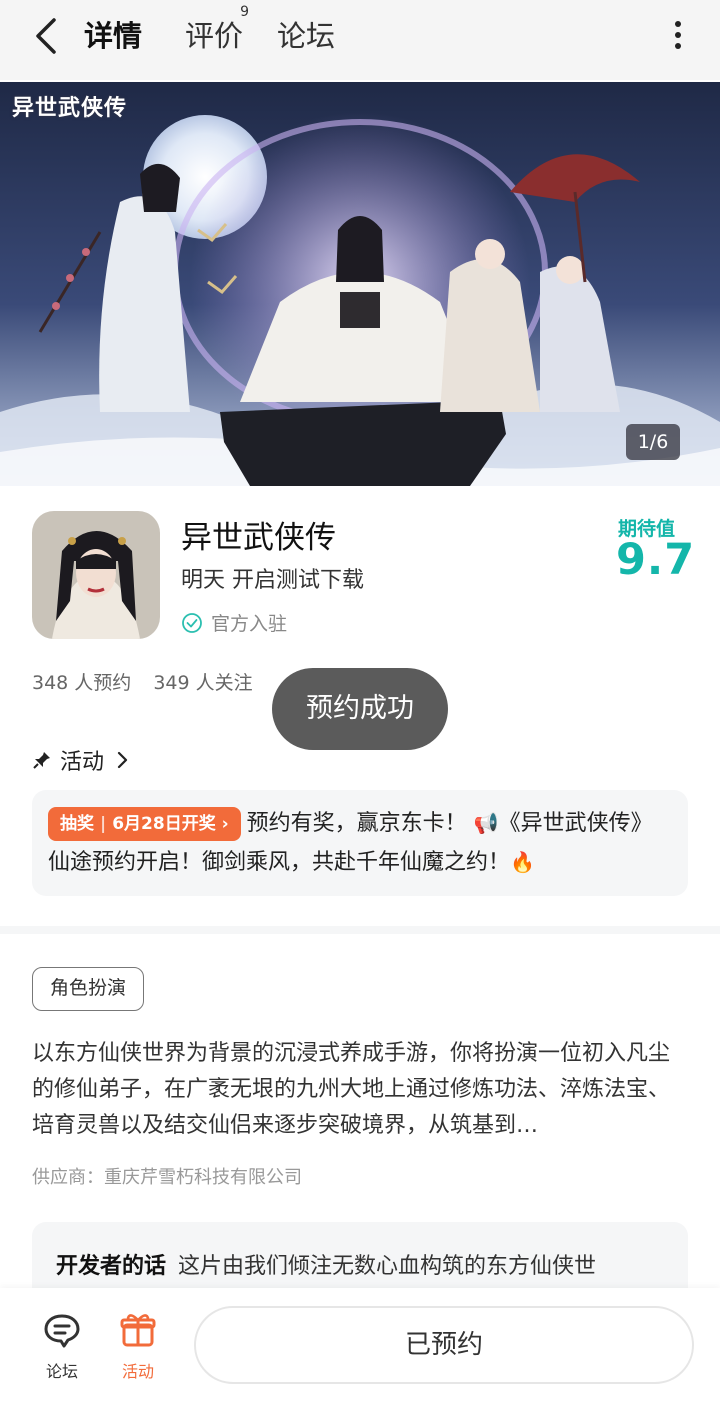 This screenshot has width=720, height=1410. What do you see at coordinates (356, 823) in the screenshot?
I see `activity-text-1: 预约有奖，赢京东卡！` at bounding box center [356, 823].